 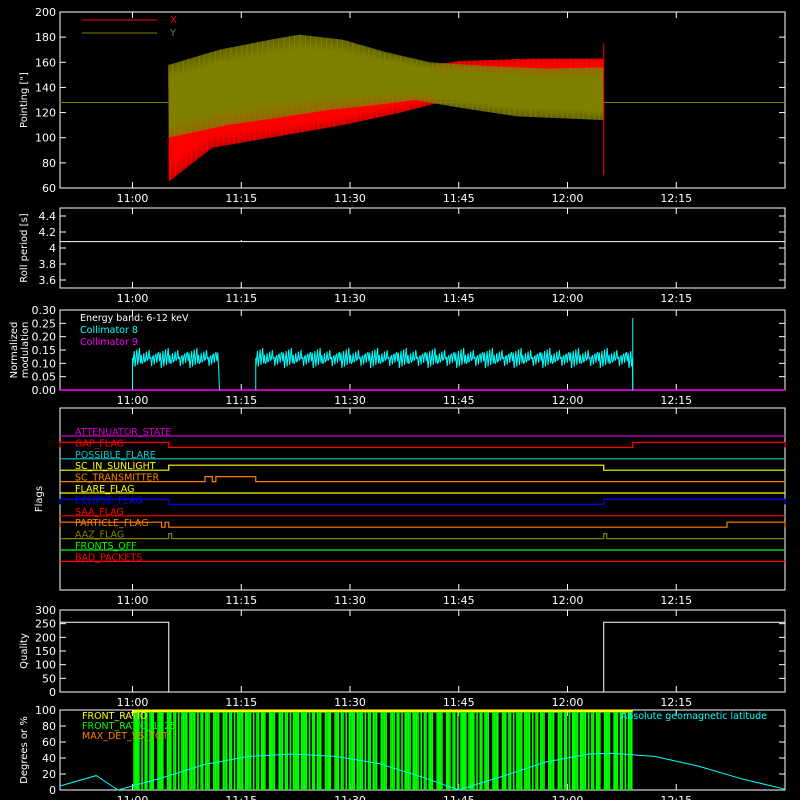 What do you see at coordinates (20, 350) in the screenshot?
I see `y-axis-label: Normalizedmodulation` at bounding box center [20, 350].